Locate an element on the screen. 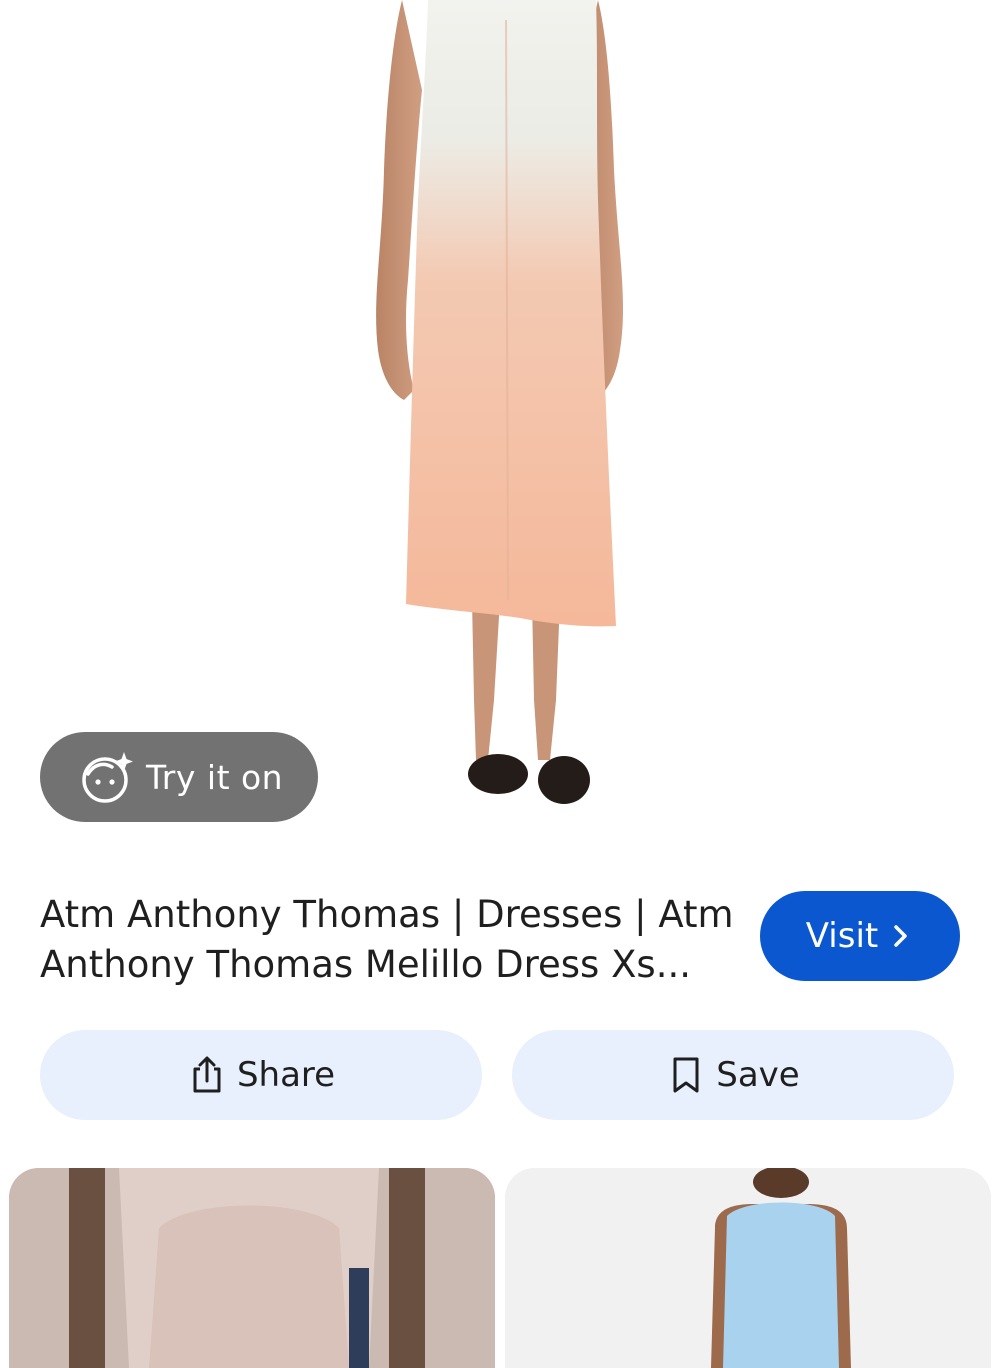 This screenshot has width=1000, height=1368. share-icon is located at coordinates (207, 1075).